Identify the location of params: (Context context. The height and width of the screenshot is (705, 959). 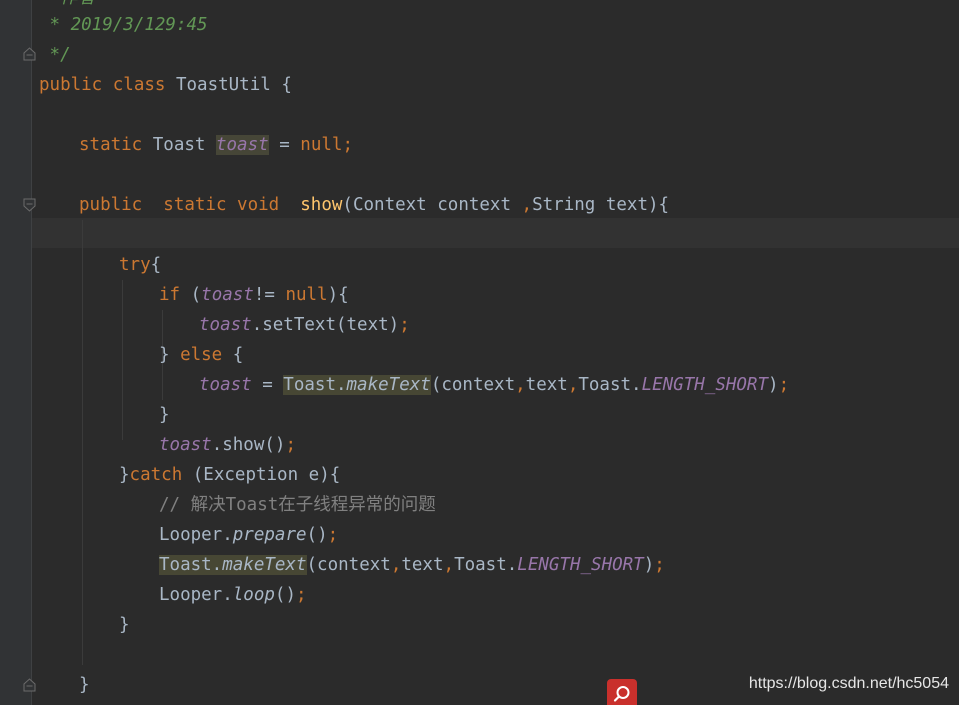
(432, 205).